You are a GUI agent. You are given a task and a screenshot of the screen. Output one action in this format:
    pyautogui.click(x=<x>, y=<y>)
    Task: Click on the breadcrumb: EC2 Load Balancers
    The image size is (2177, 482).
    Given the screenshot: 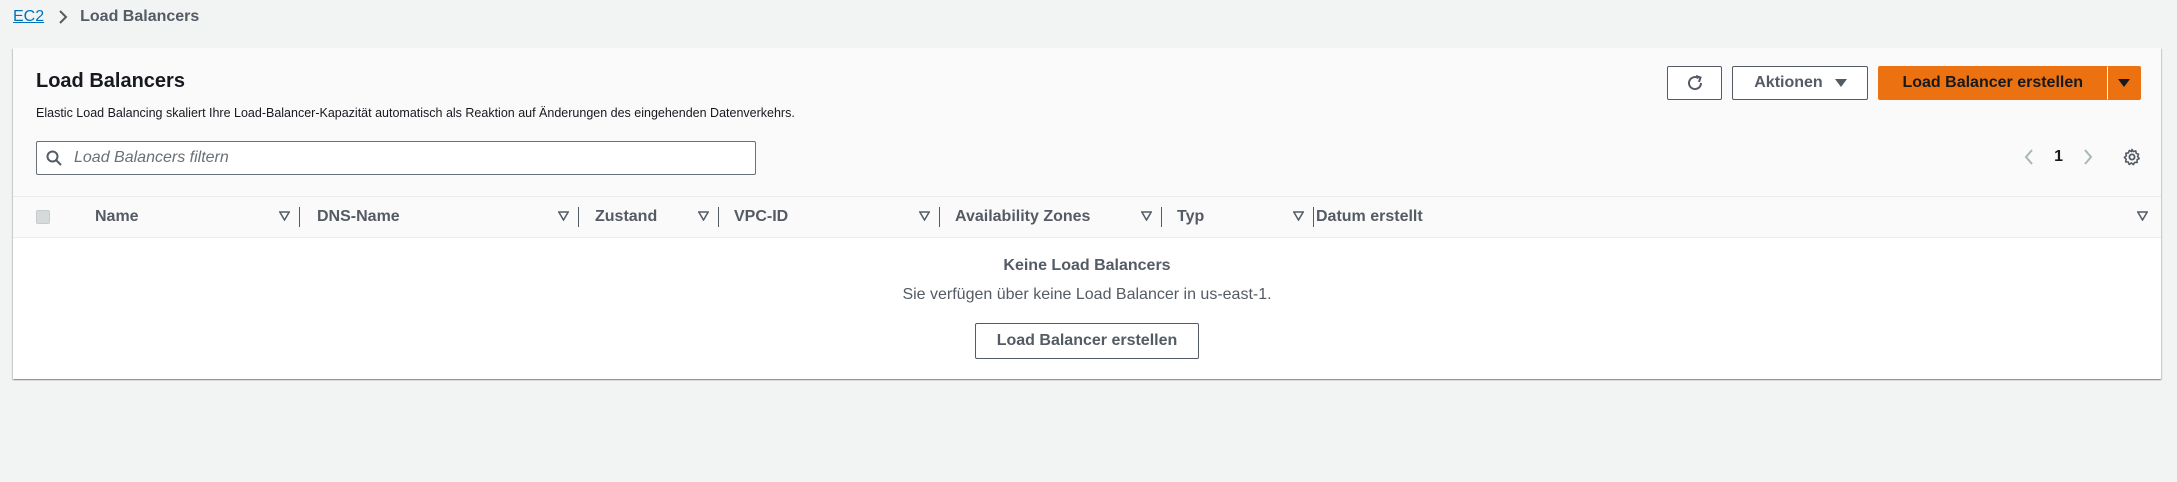 What is the action you would take?
    pyautogui.click(x=106, y=17)
    